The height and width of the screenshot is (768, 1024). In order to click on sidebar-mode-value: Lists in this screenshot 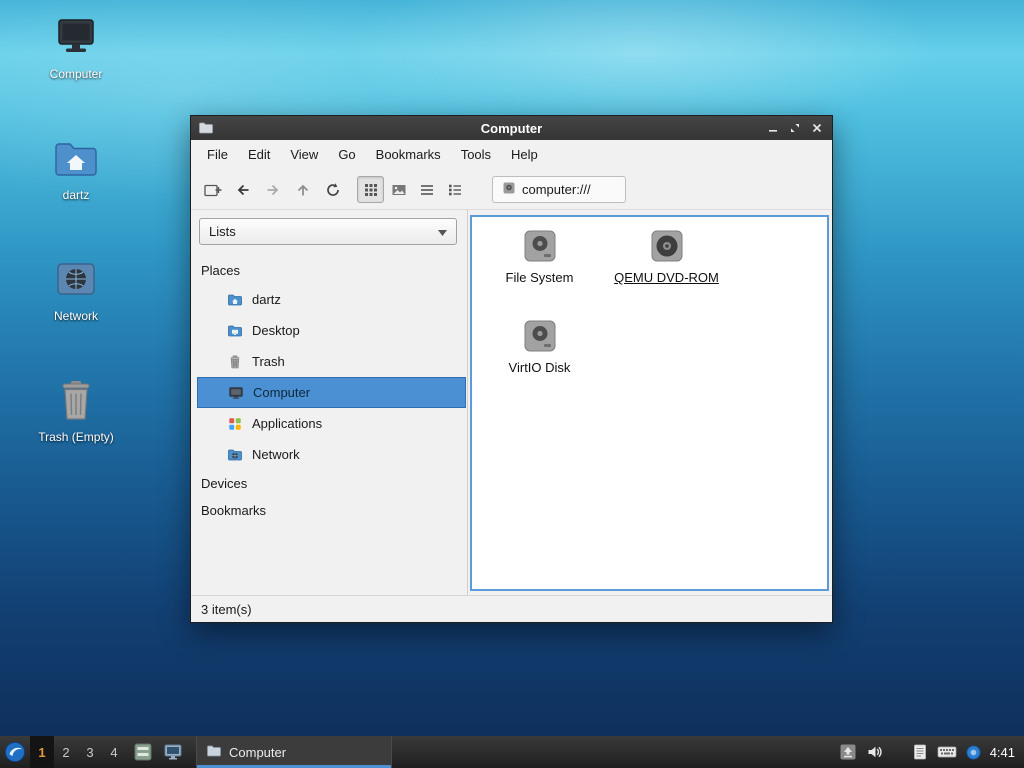, I will do `click(222, 231)`.